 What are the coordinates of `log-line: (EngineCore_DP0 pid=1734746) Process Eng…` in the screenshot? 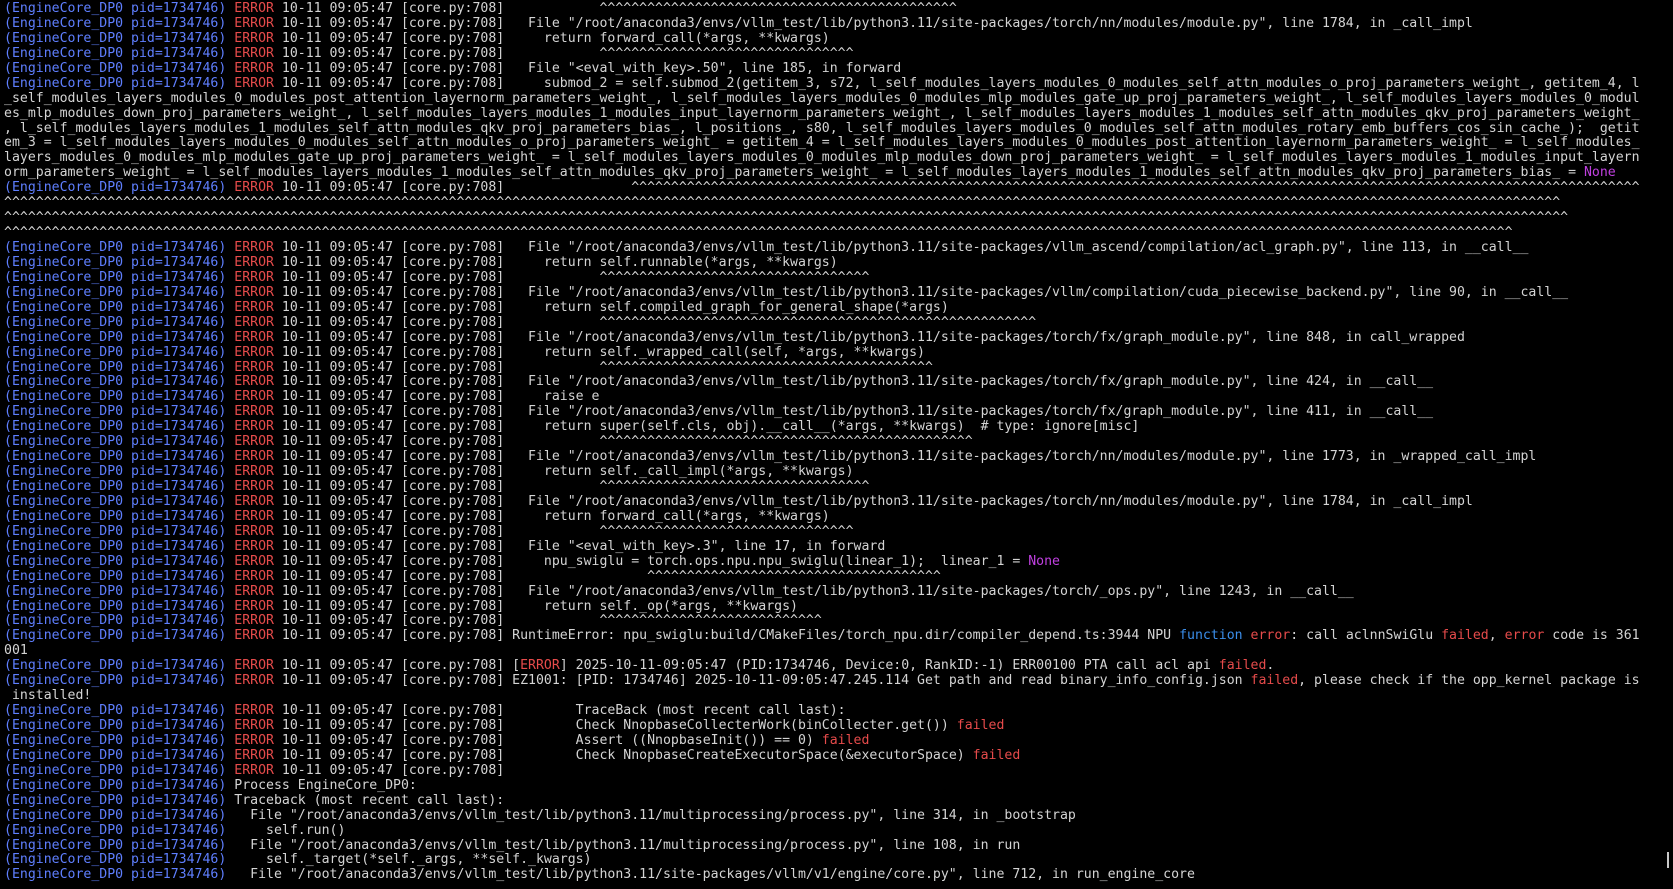 It's located at (827, 786).